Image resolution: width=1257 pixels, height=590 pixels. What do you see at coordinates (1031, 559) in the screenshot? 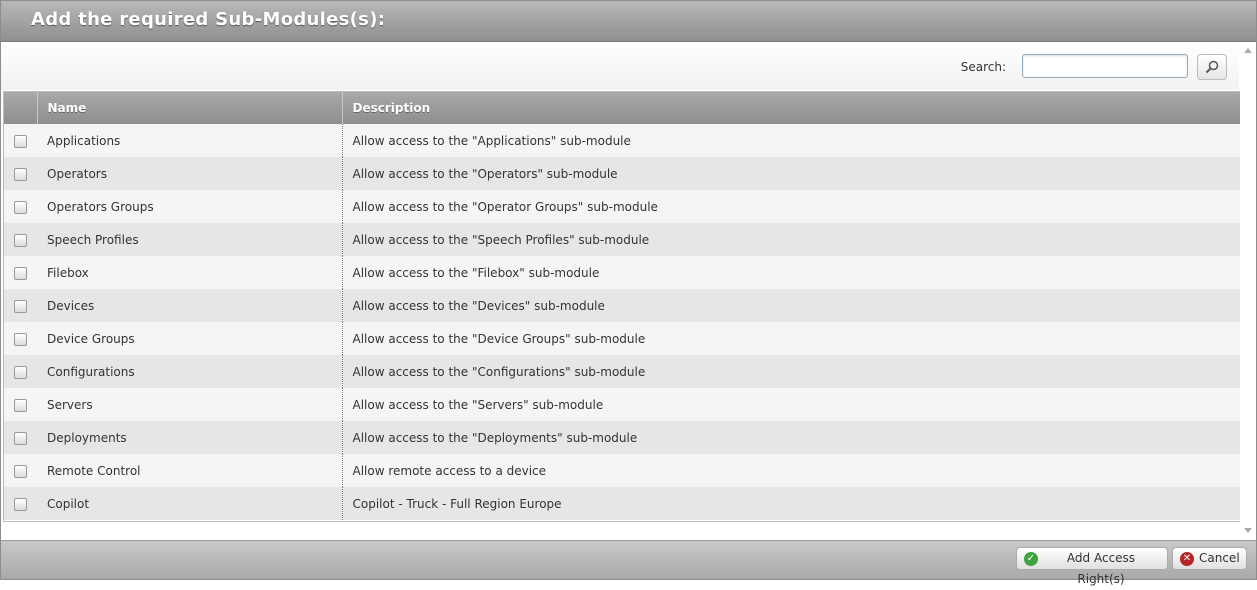
I see `check-icon: ✓` at bounding box center [1031, 559].